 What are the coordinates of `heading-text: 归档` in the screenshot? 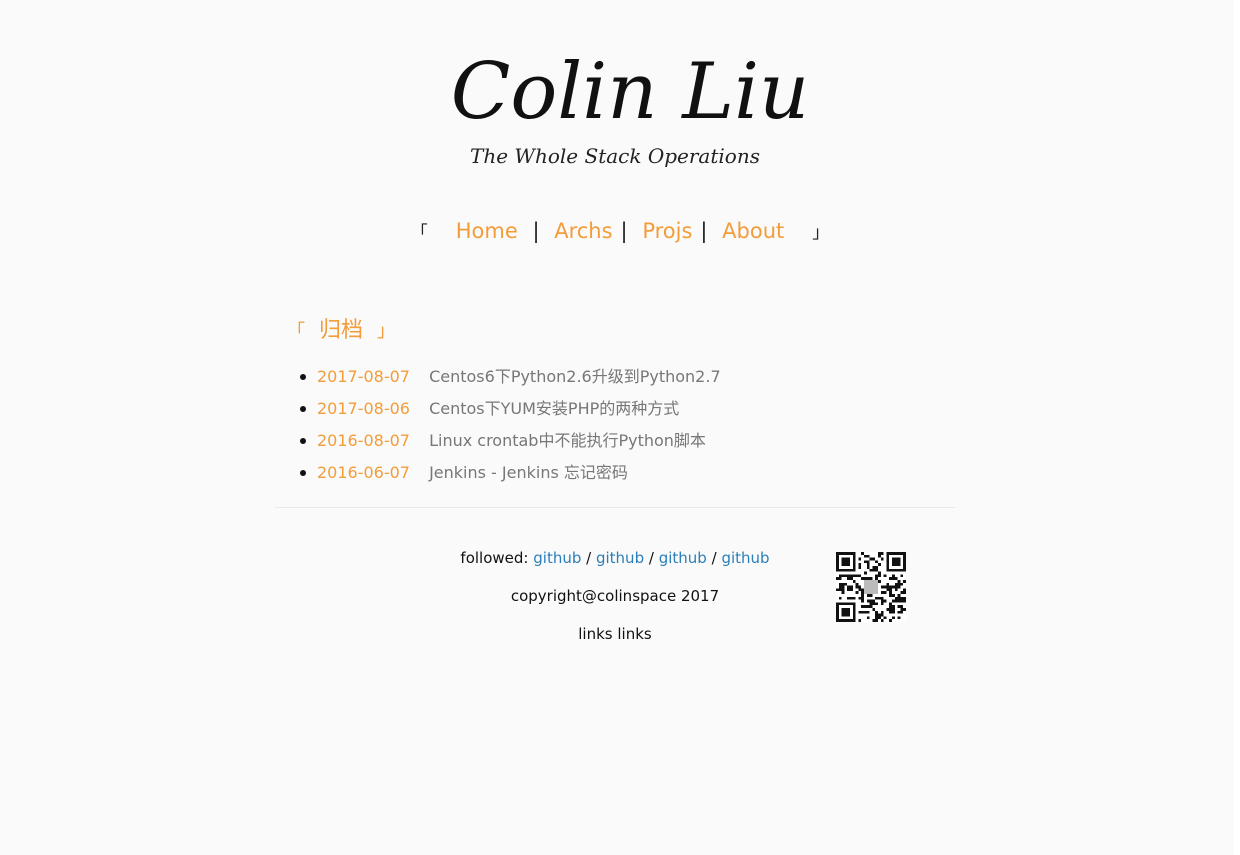 It's located at (341, 330).